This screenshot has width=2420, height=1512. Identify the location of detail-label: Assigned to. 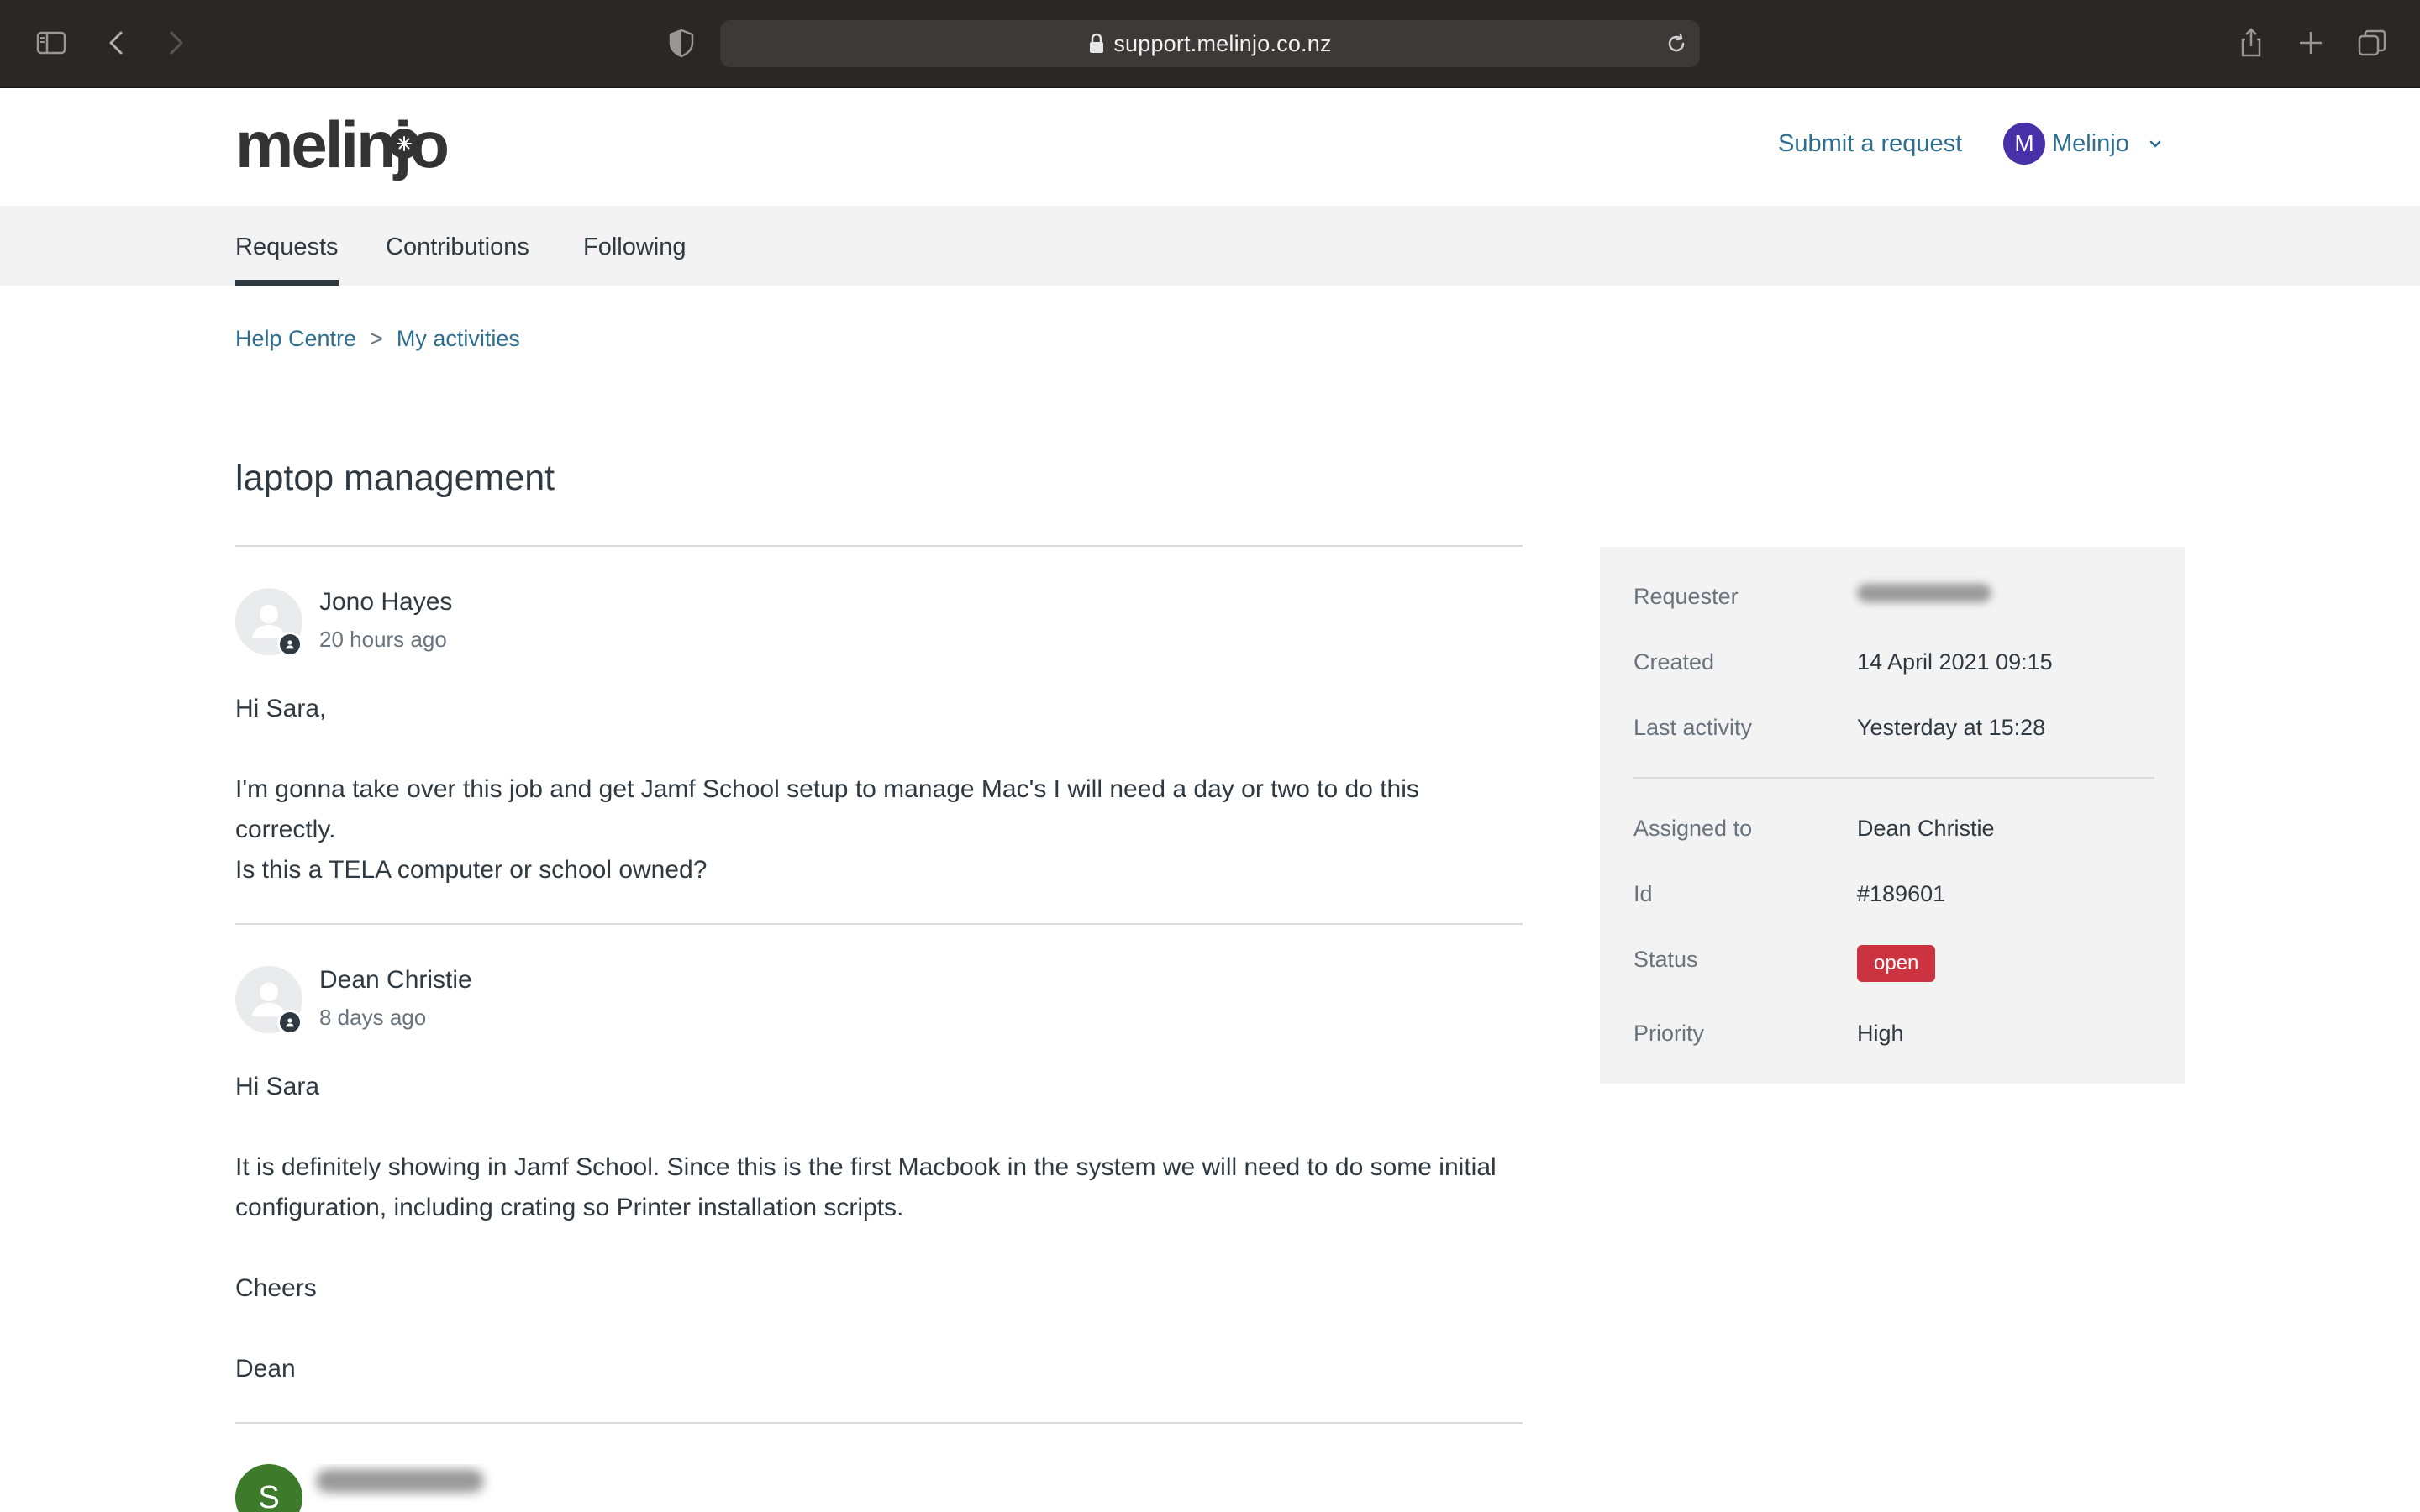
(1693, 828).